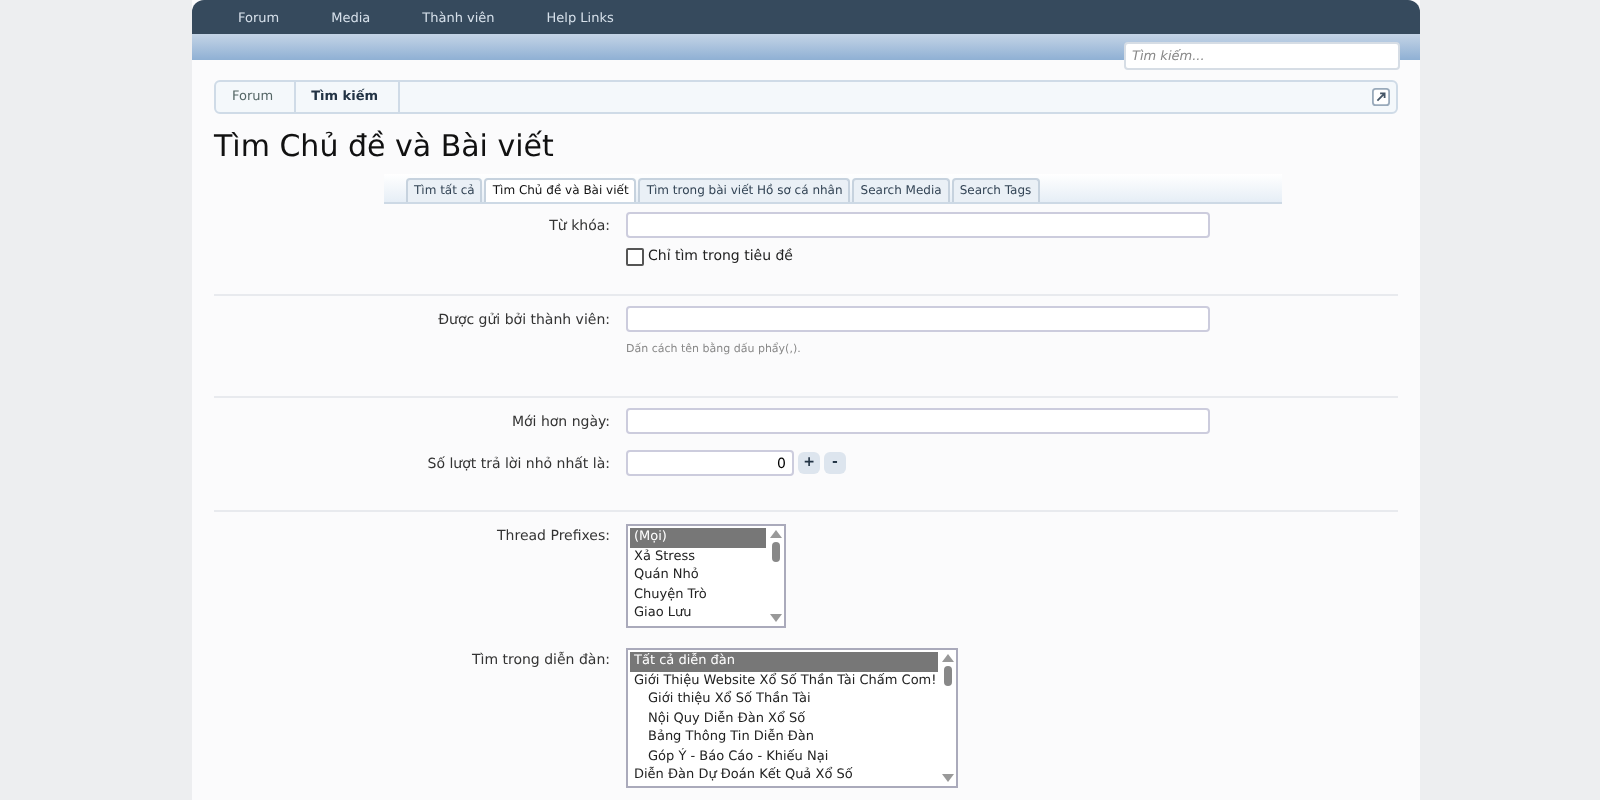  Describe the element at coordinates (385, 146) in the screenshot. I see `page-title: Tìm Chủ đề và Bài viết` at that location.